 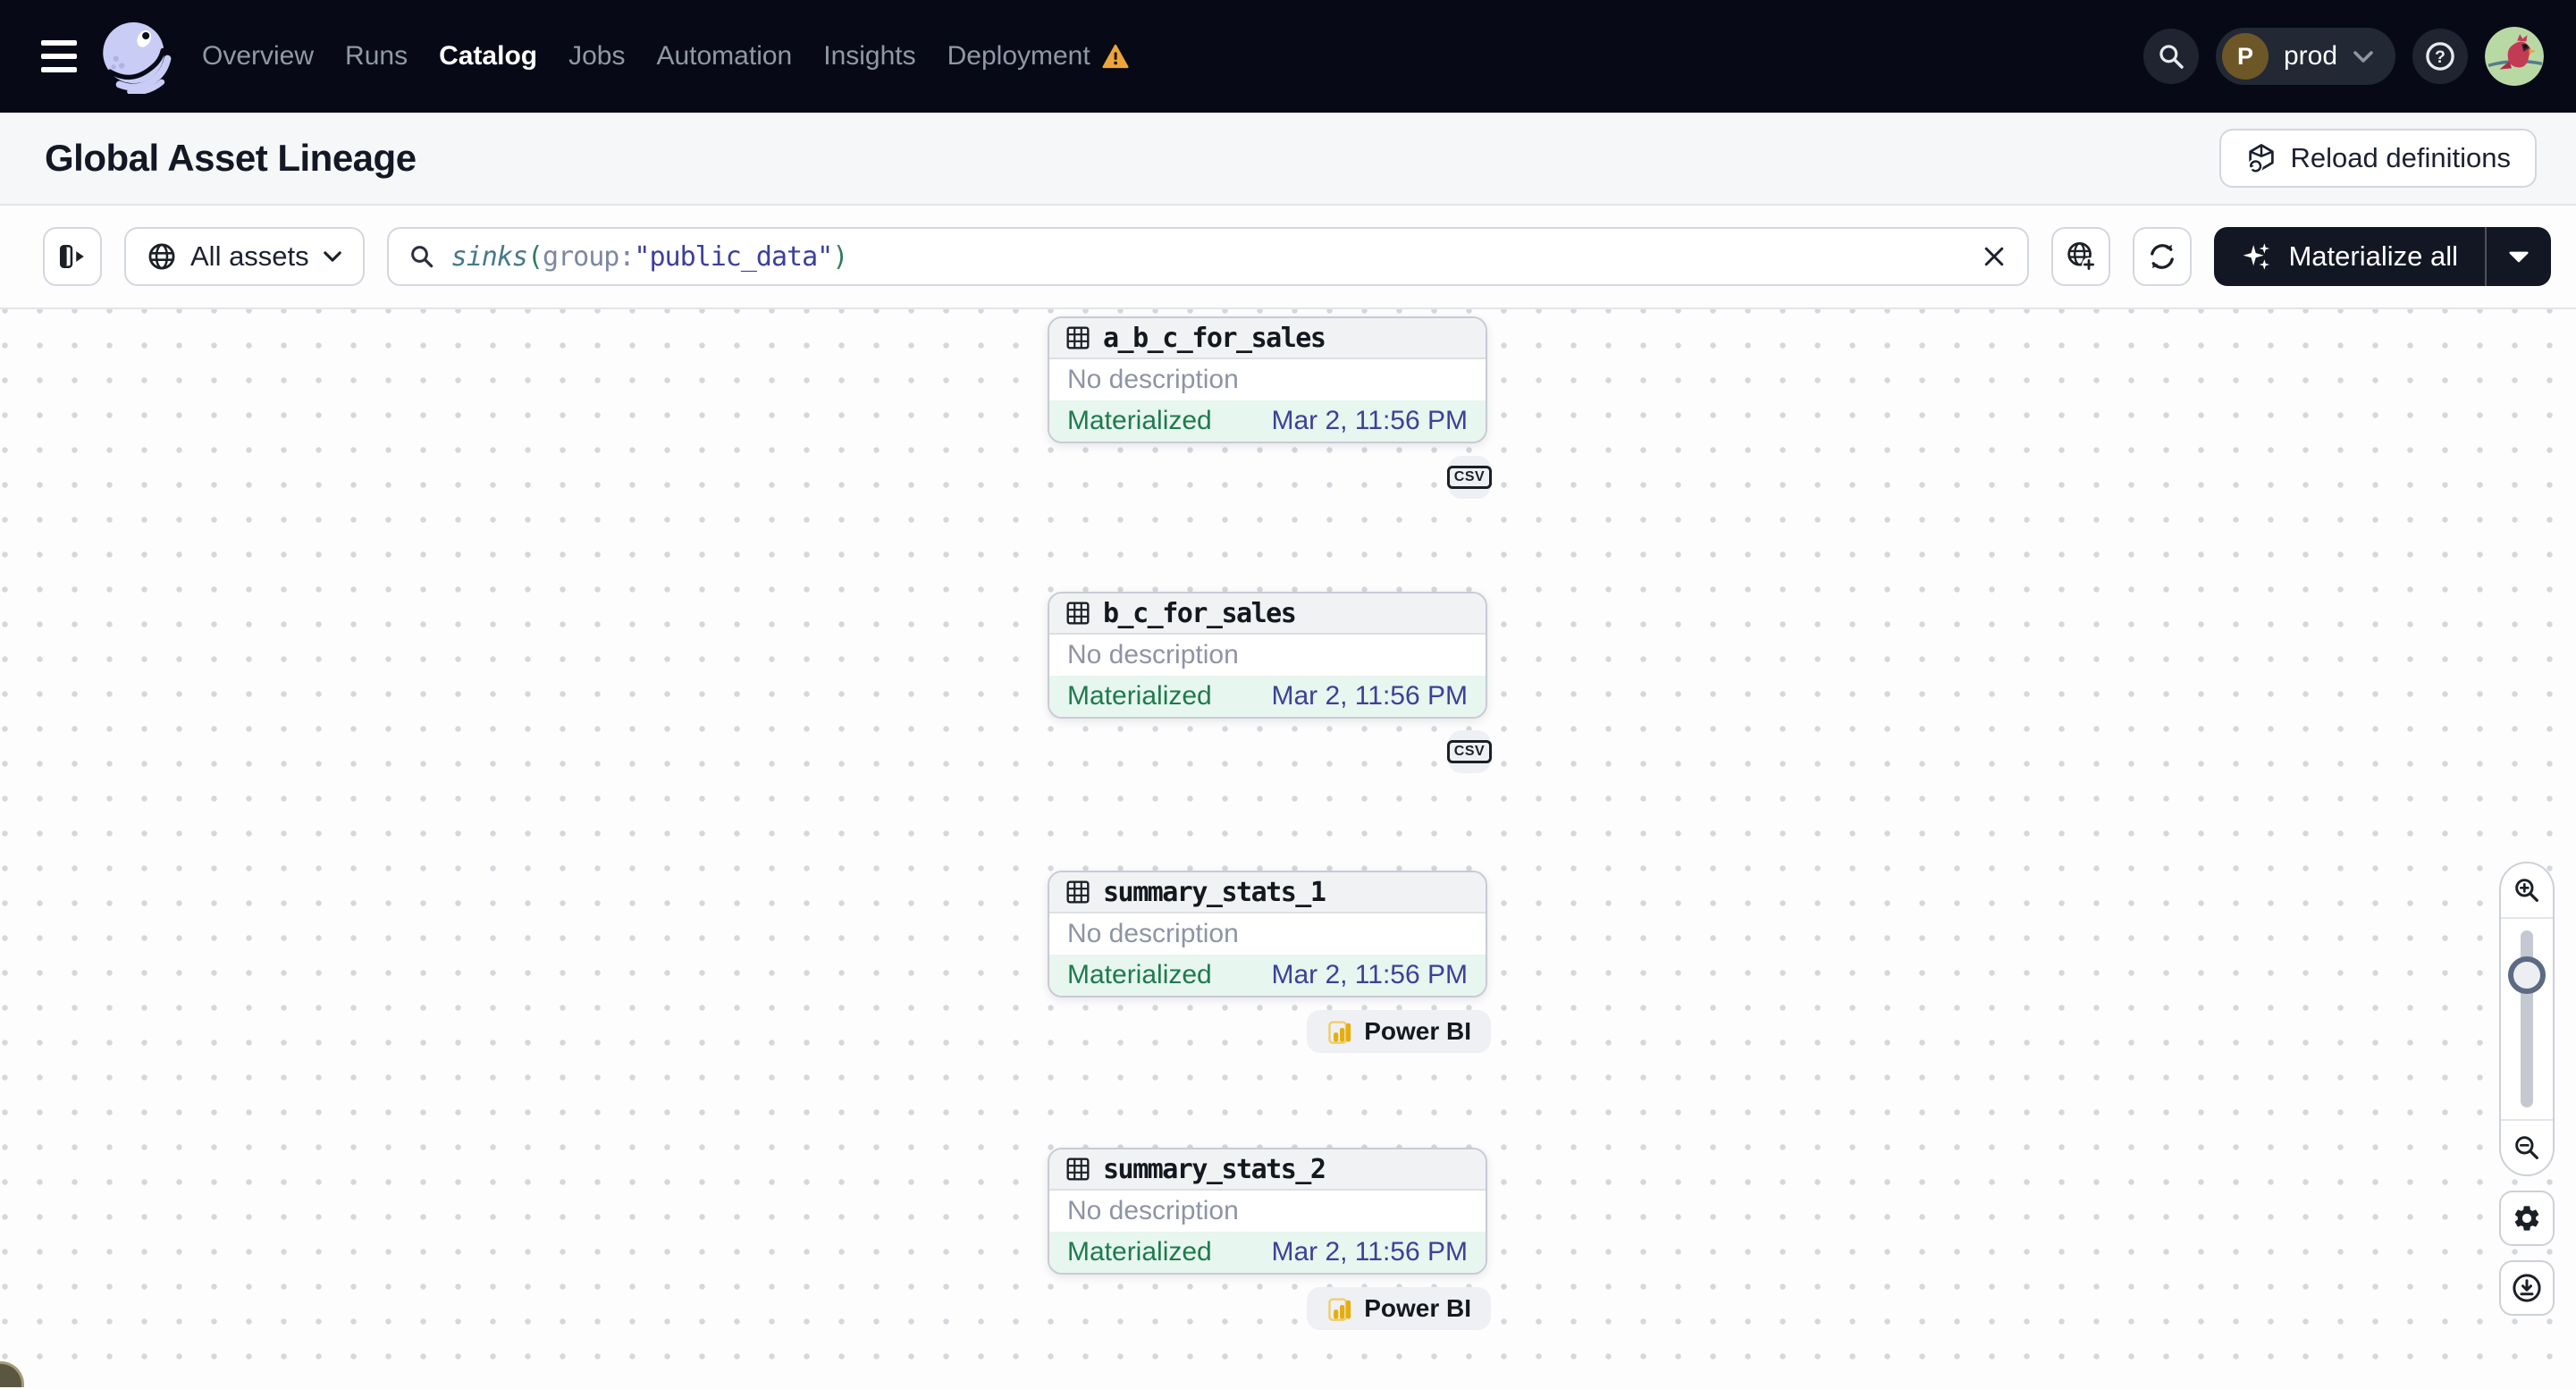 I want to click on asset-node-header: summary_stats_1, so click(x=1268, y=892).